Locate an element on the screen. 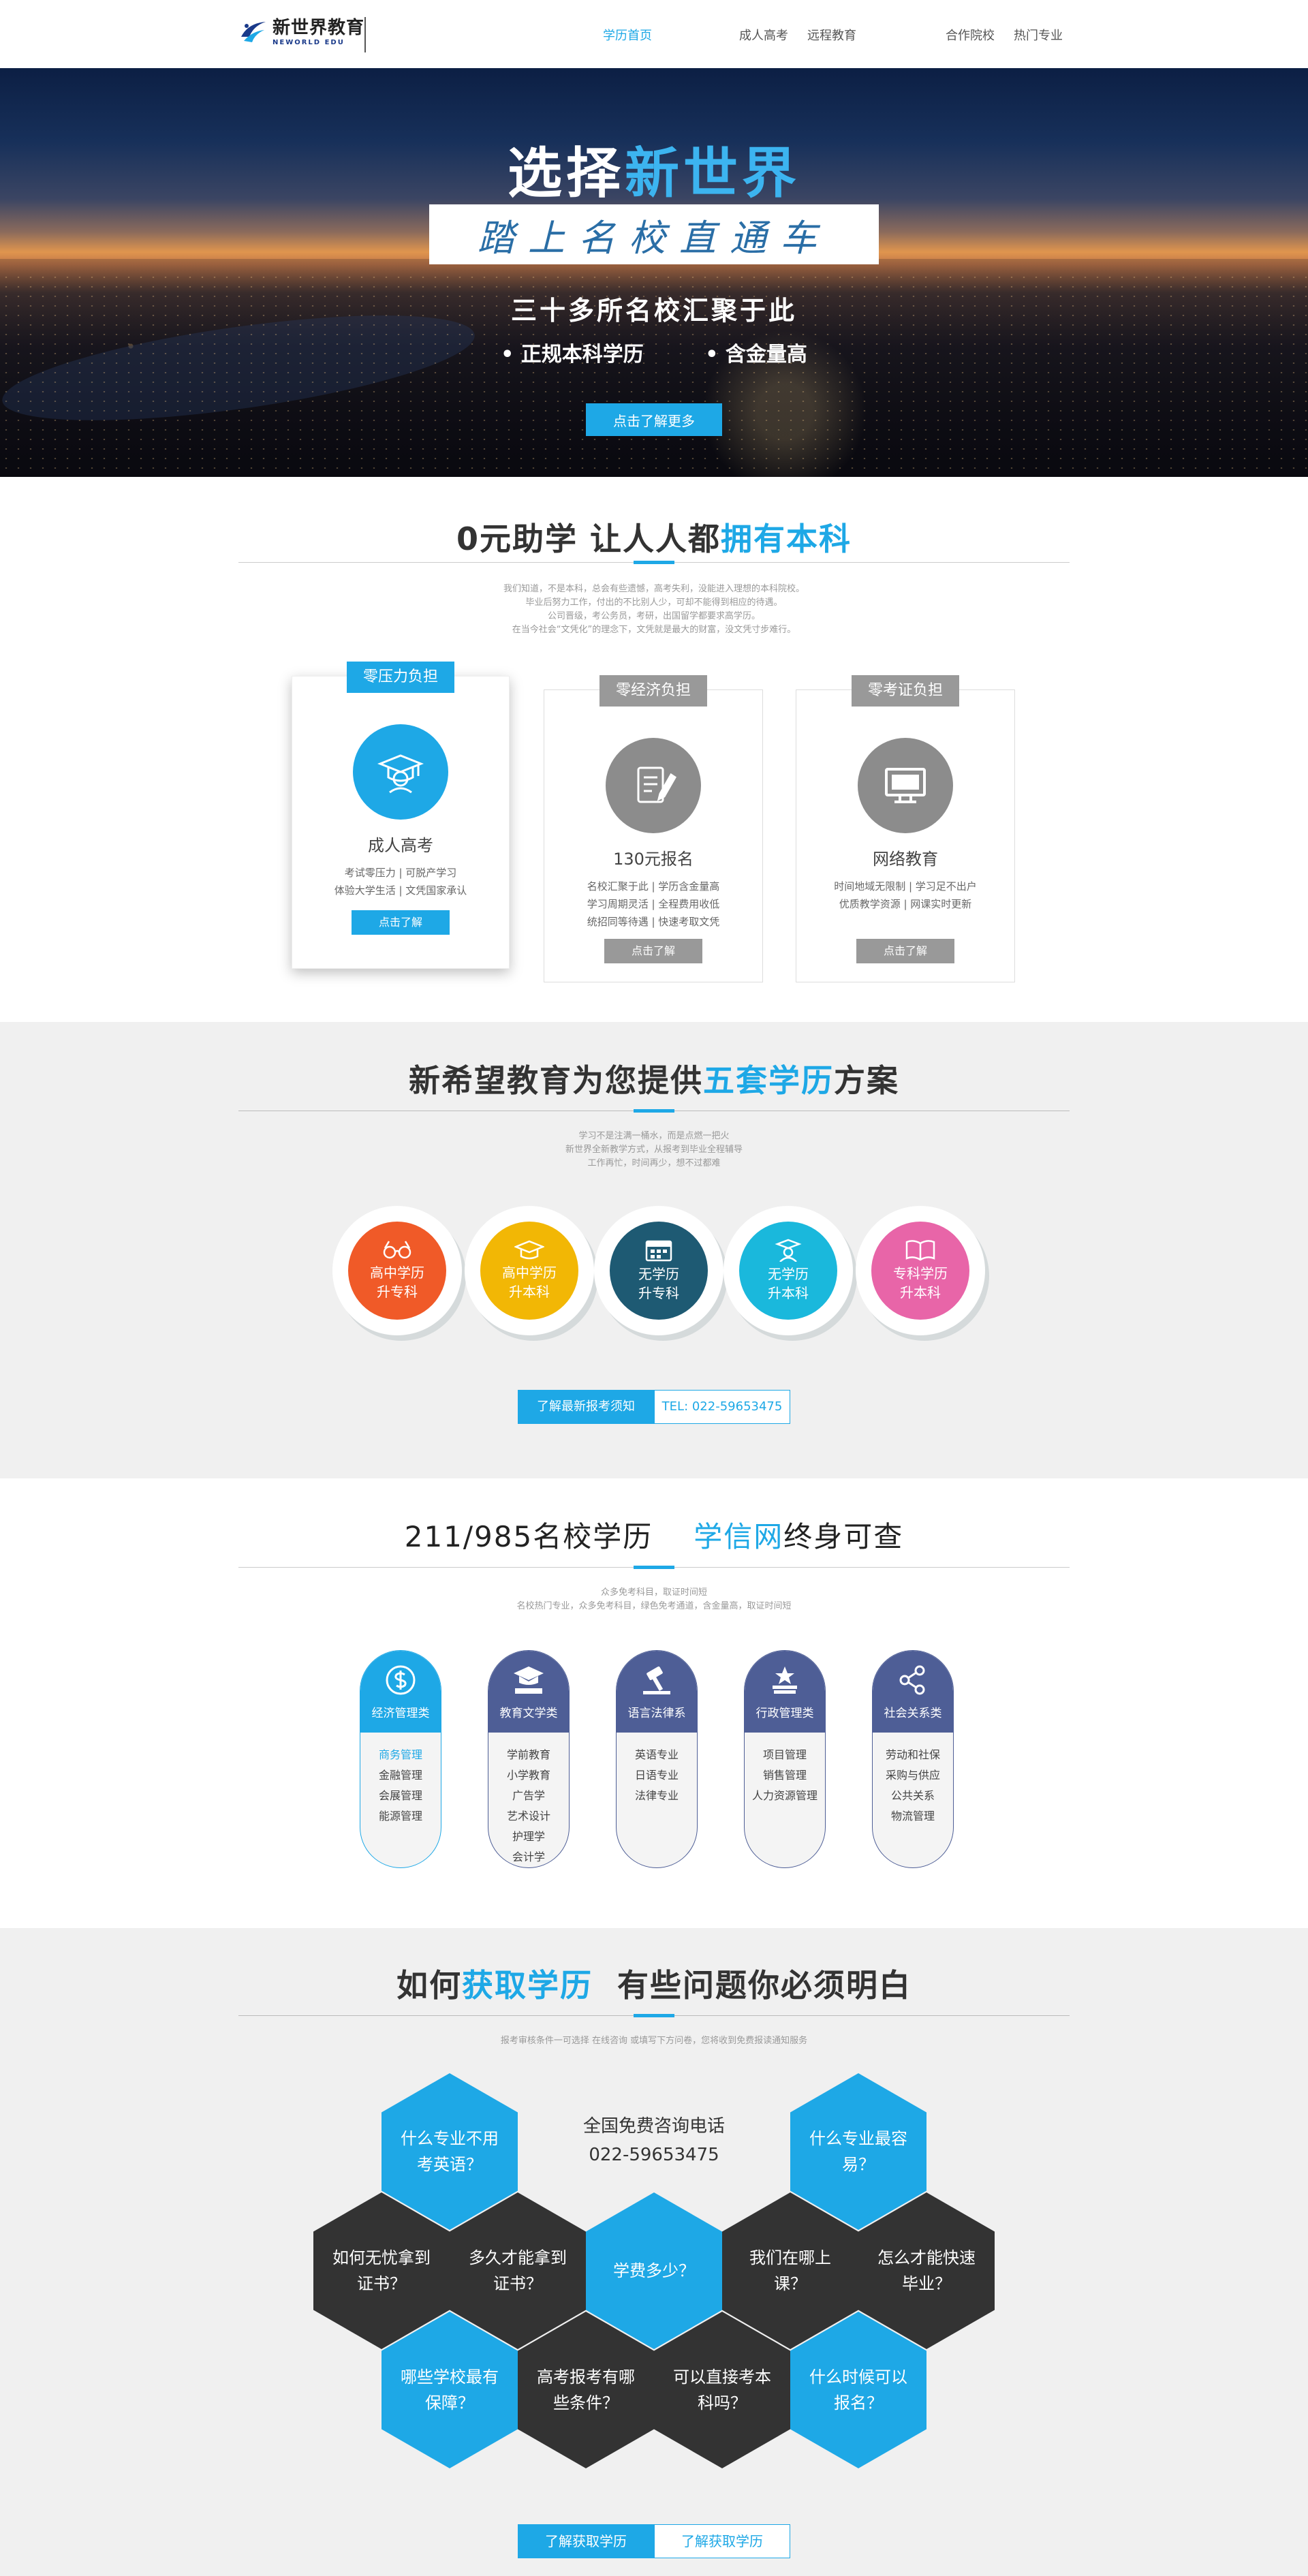 This screenshot has height=2576, width=1308. major-list: 劳动和社保 采购与供应 公共关系 物流管理 is located at coordinates (913, 1786).